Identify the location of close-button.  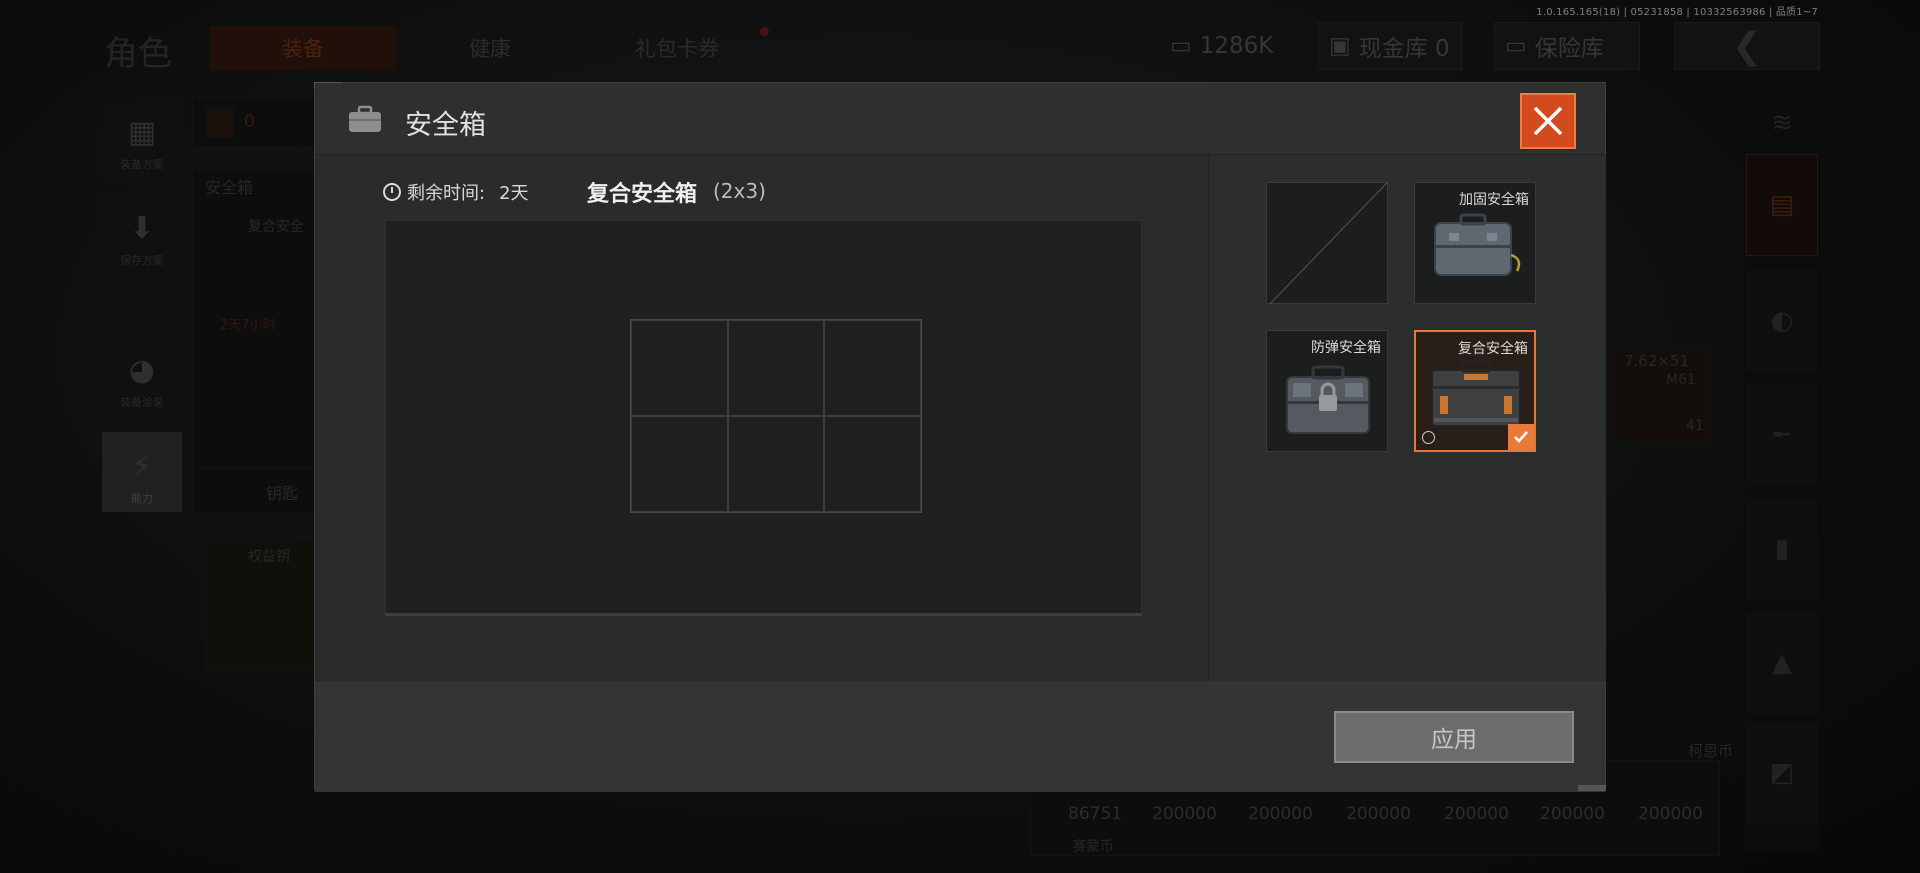
(1548, 121).